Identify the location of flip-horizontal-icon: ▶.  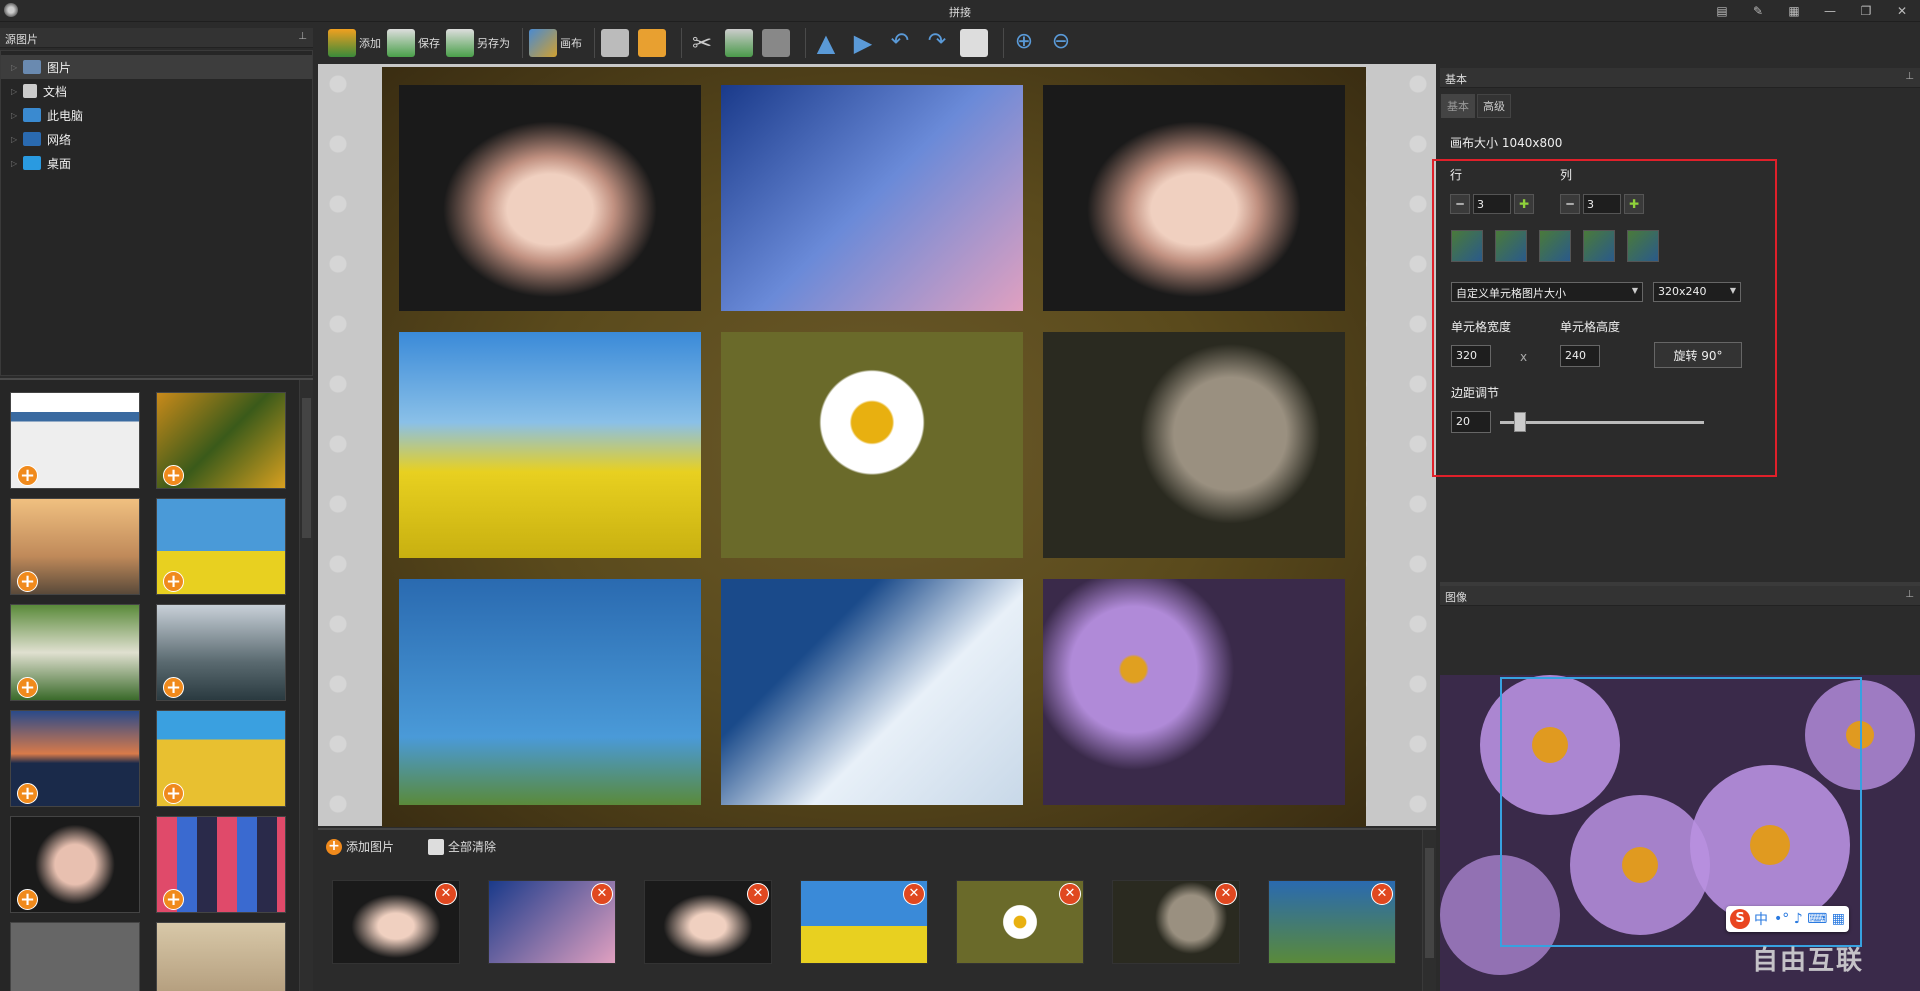
(863, 43).